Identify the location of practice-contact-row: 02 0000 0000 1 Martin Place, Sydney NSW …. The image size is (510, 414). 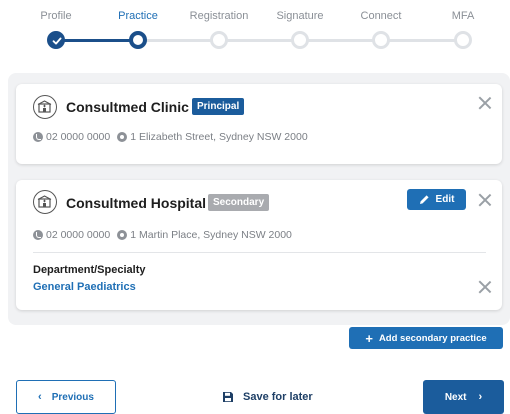
(162, 235).